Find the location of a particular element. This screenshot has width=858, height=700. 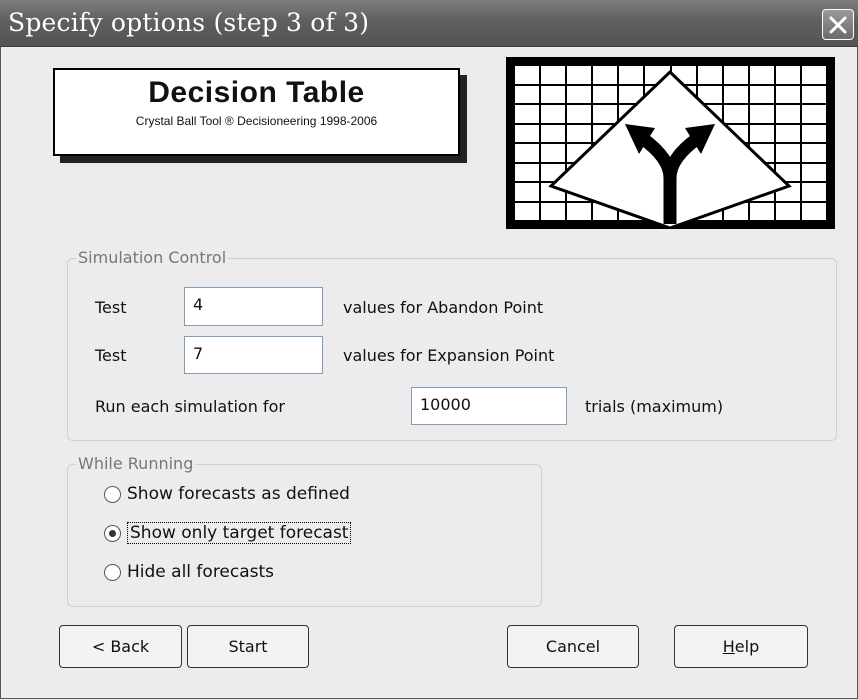

simulation-control-legend: Simulation Control is located at coordinates (152, 257).